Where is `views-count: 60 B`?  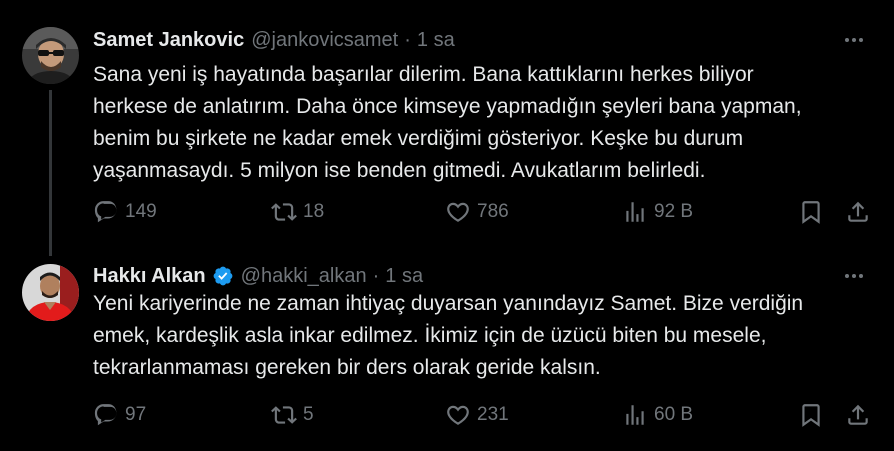
views-count: 60 B is located at coordinates (674, 414).